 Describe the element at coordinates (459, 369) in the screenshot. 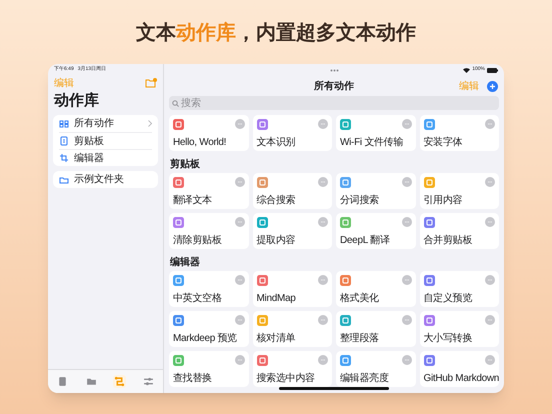

I see `action-tile: GitHub Markdown` at that location.